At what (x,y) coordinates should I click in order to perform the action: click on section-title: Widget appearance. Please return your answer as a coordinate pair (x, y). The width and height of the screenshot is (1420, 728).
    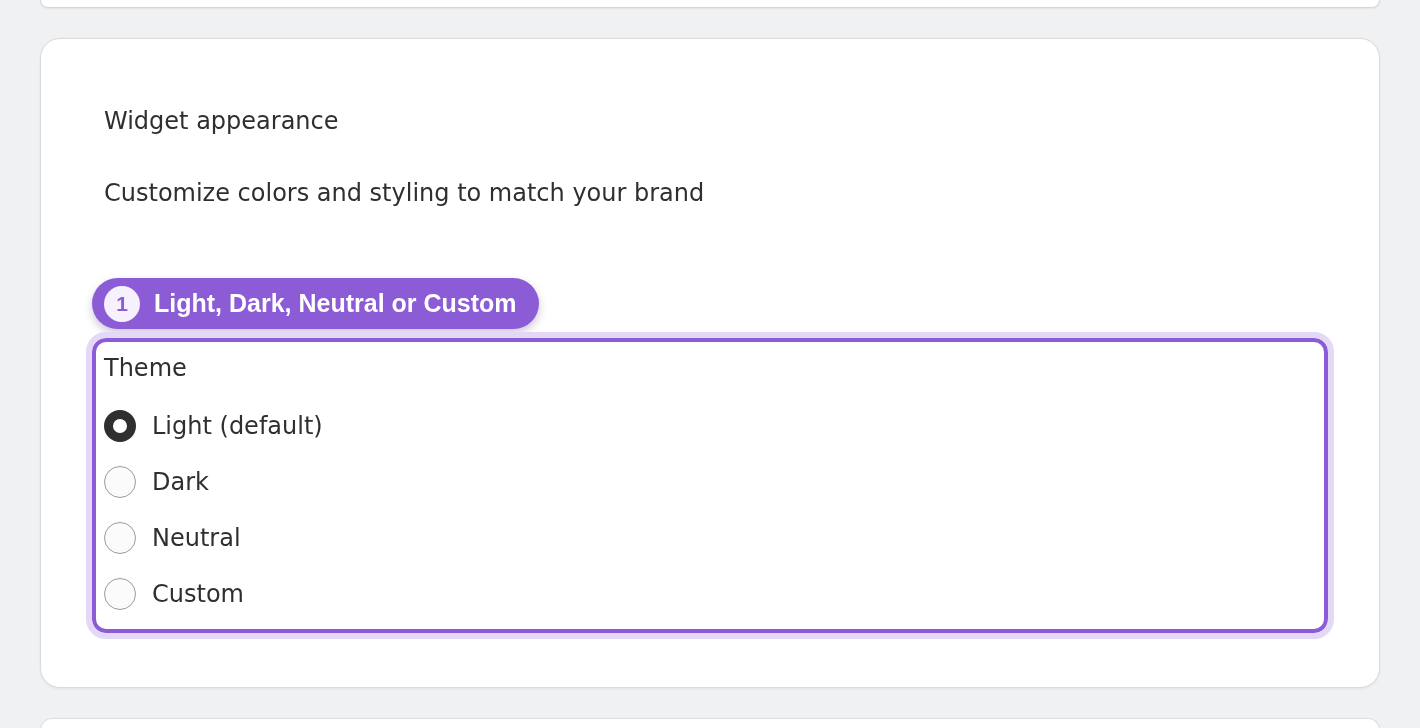
    Looking at the image, I should click on (221, 121).